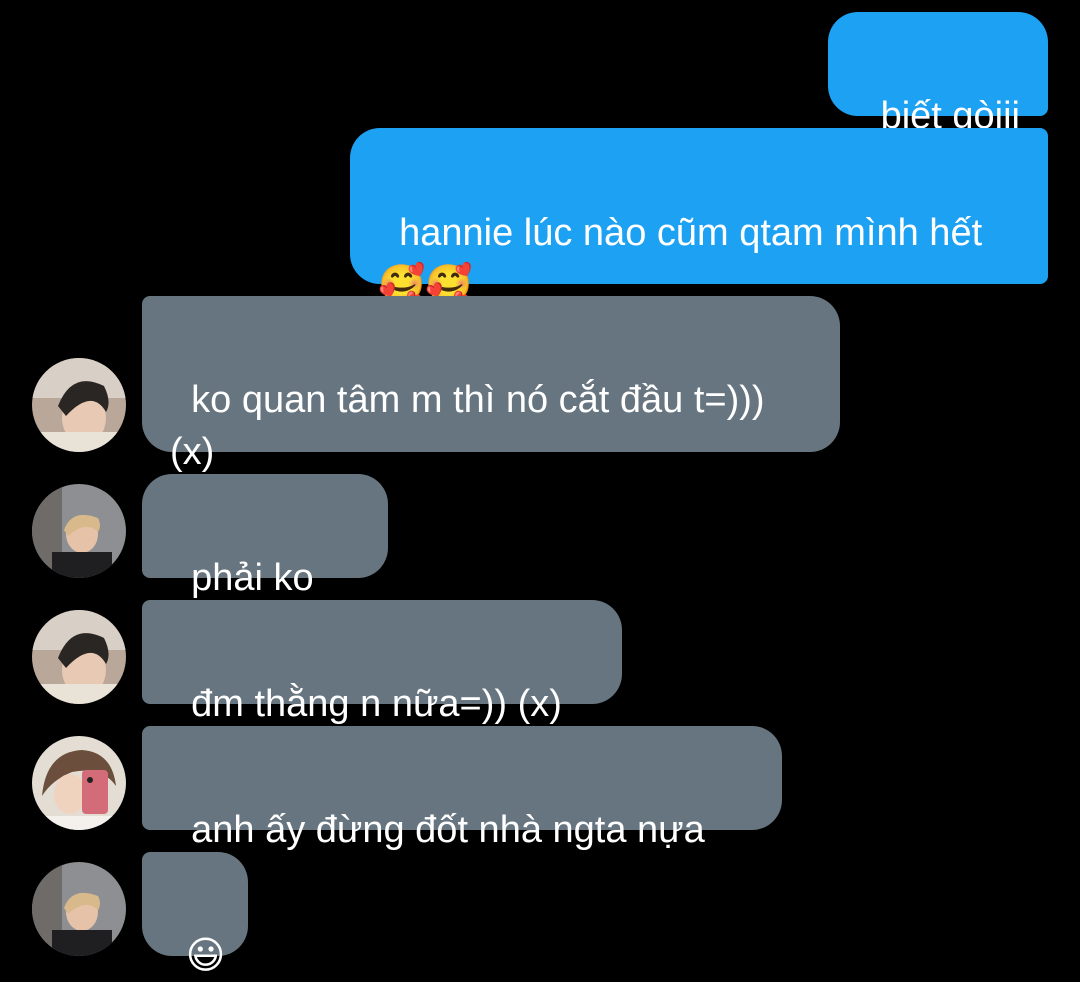 The image size is (1080, 982). I want to click on message-text: đm thằng n nữa=)) (x), so click(376, 704).